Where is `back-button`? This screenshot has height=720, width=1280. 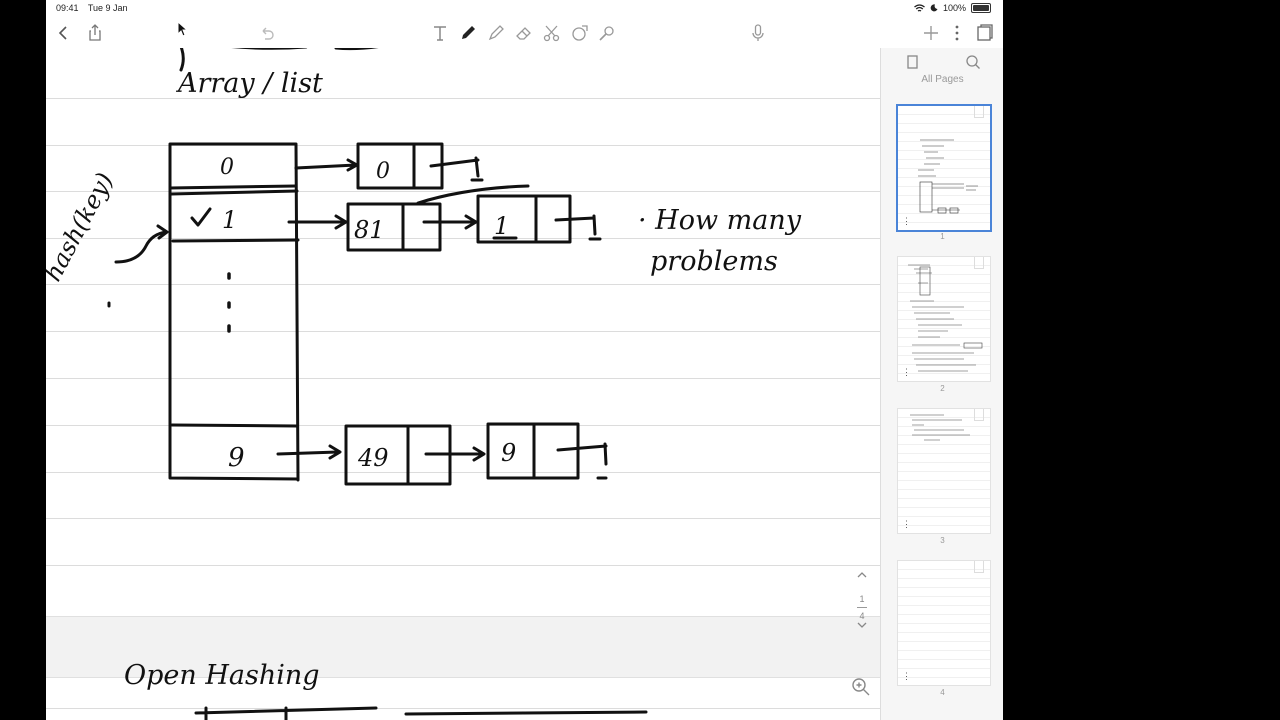 back-button is located at coordinates (64, 33).